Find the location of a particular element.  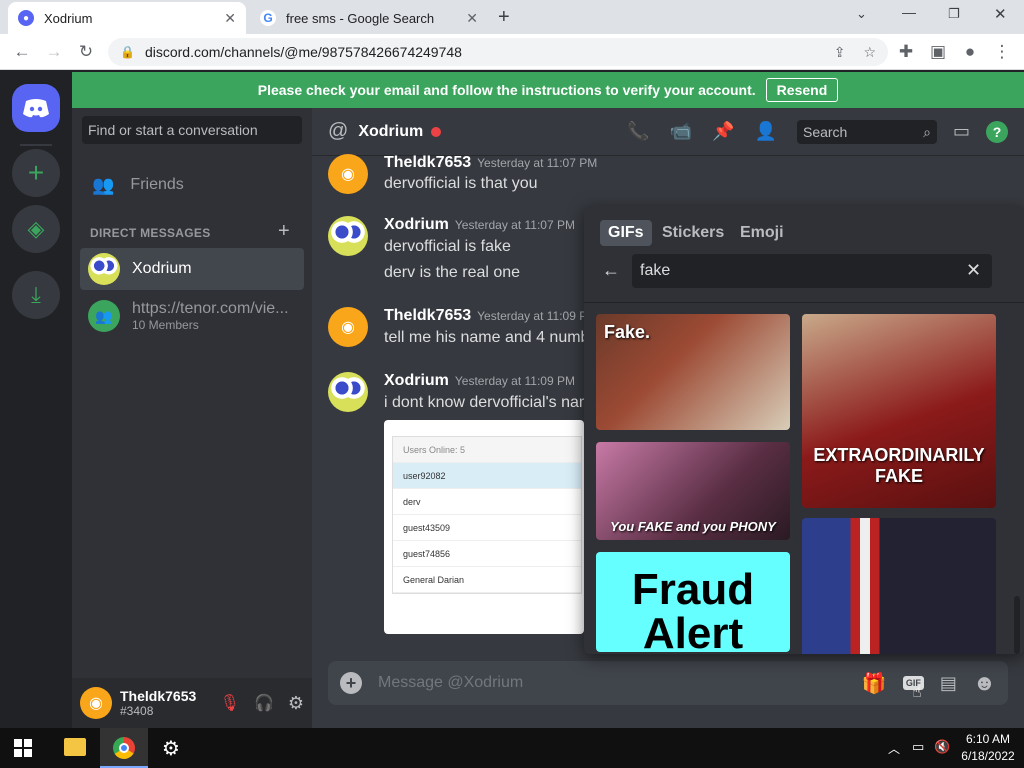

side-panel-icon: ▣ is located at coordinates (938, 52).